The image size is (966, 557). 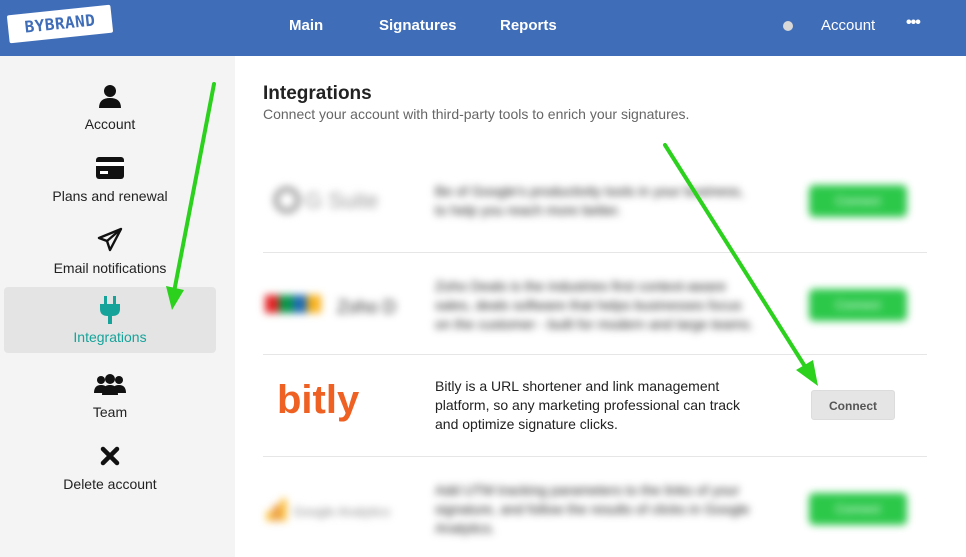 What do you see at coordinates (110, 337) in the screenshot?
I see `sidebar-item-label: Integrations` at bounding box center [110, 337].